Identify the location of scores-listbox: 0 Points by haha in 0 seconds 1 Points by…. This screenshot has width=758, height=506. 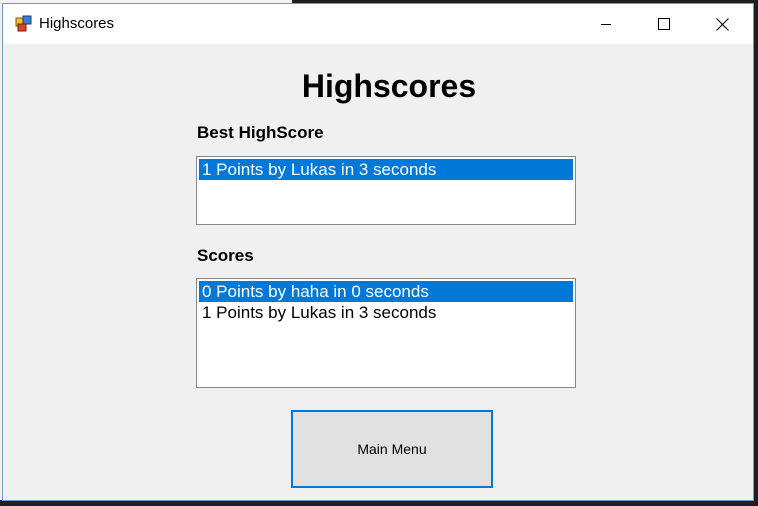
(386, 333).